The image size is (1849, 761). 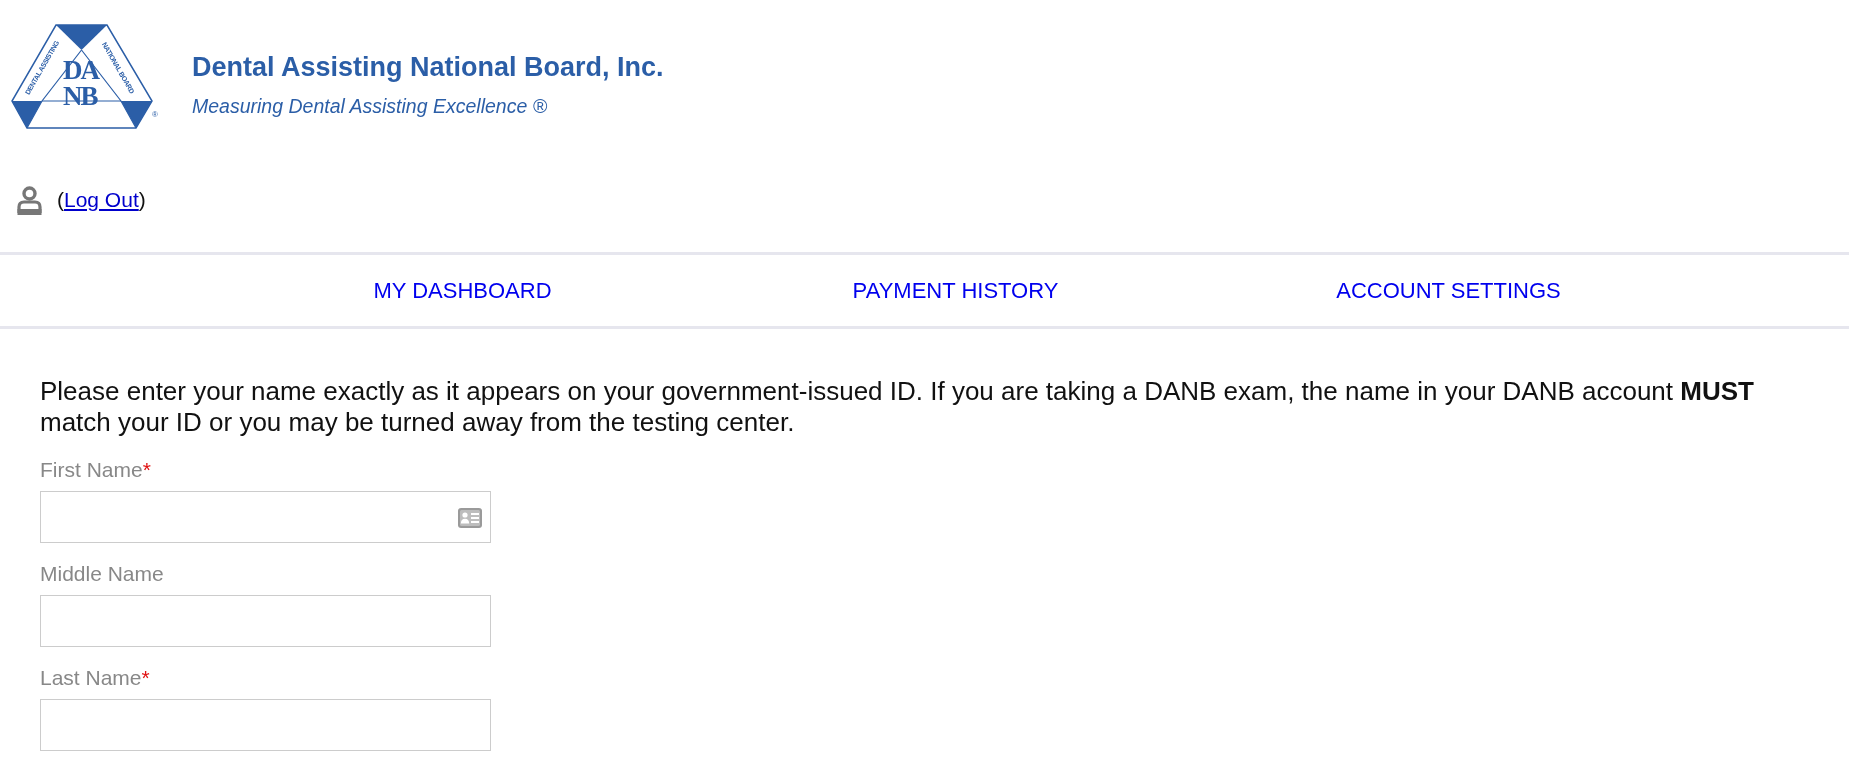 I want to click on logout-text: (Log Out), so click(x=101, y=200).